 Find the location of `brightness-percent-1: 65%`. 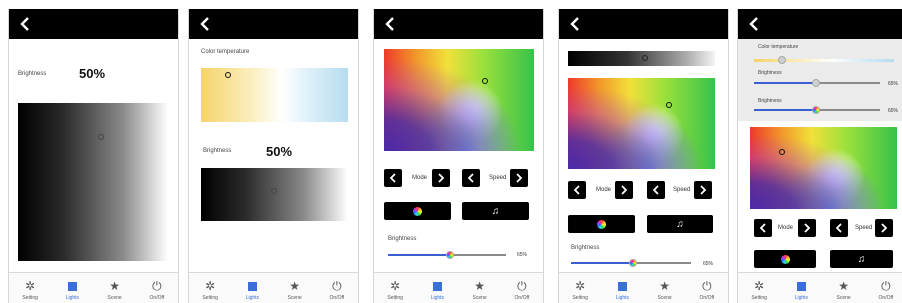

brightness-percent-1: 65% is located at coordinates (893, 84).